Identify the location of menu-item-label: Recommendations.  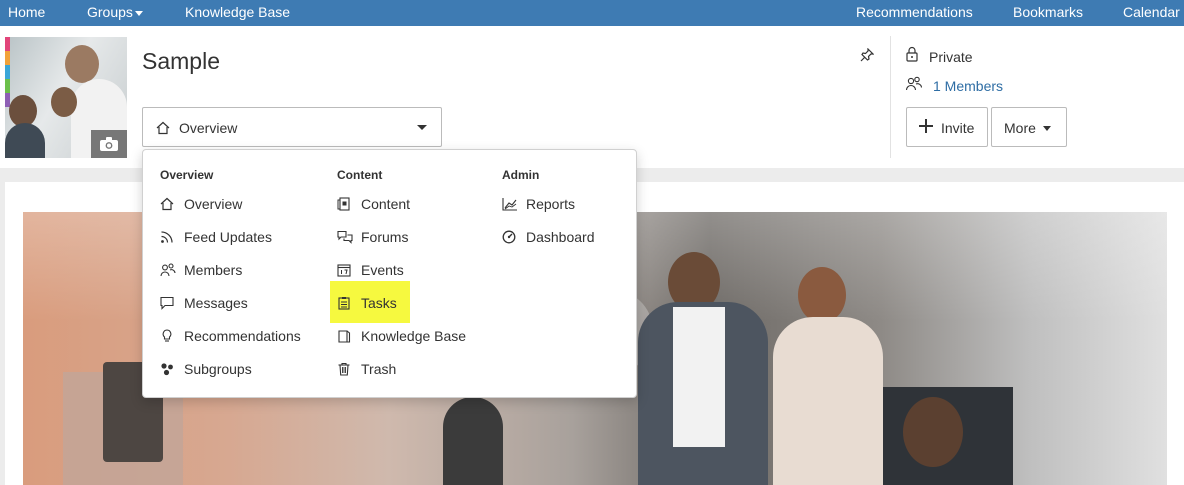
(242, 336).